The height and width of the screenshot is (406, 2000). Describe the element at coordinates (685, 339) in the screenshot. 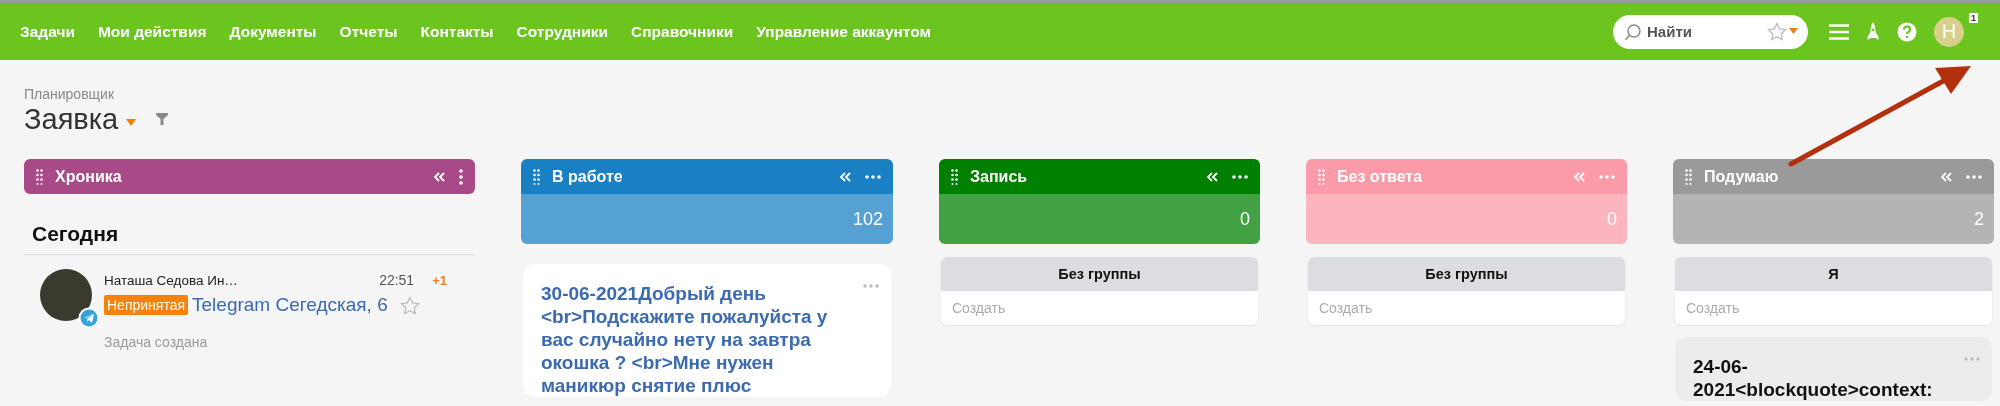

I see `card-title: 30-06-2021Добрый день <br>Подскажите пожалуйста у вас случайно нету на завтра окошка ? <br>Мне нужен маникюр снятие плюс` at that location.